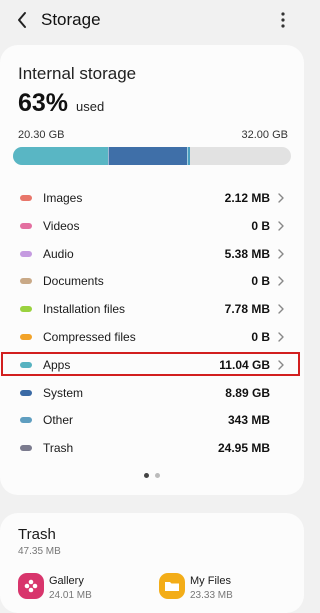  Describe the element at coordinates (41, 135) in the screenshot. I see `used-amount: 20.30 GB` at that location.